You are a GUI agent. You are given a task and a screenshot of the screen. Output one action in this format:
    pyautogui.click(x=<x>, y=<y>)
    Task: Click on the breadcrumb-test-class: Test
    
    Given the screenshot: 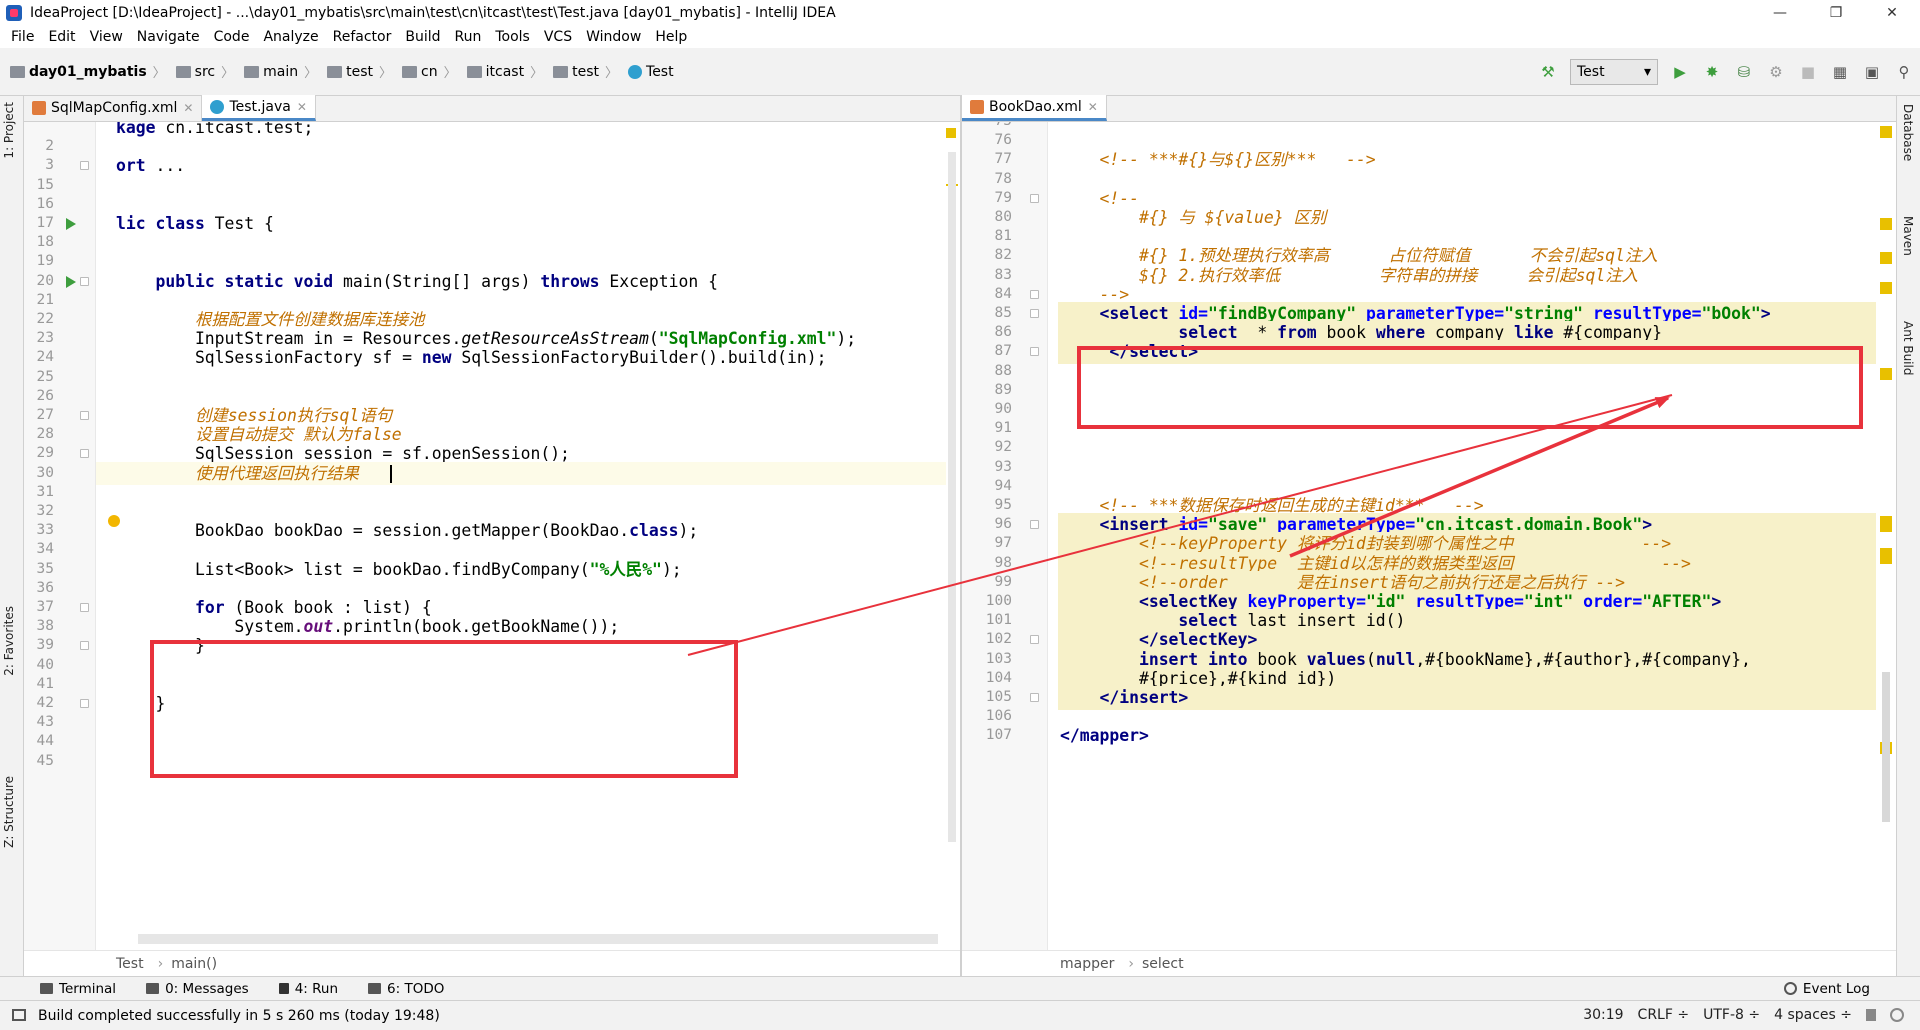 What is the action you would take?
    pyautogui.click(x=646, y=72)
    